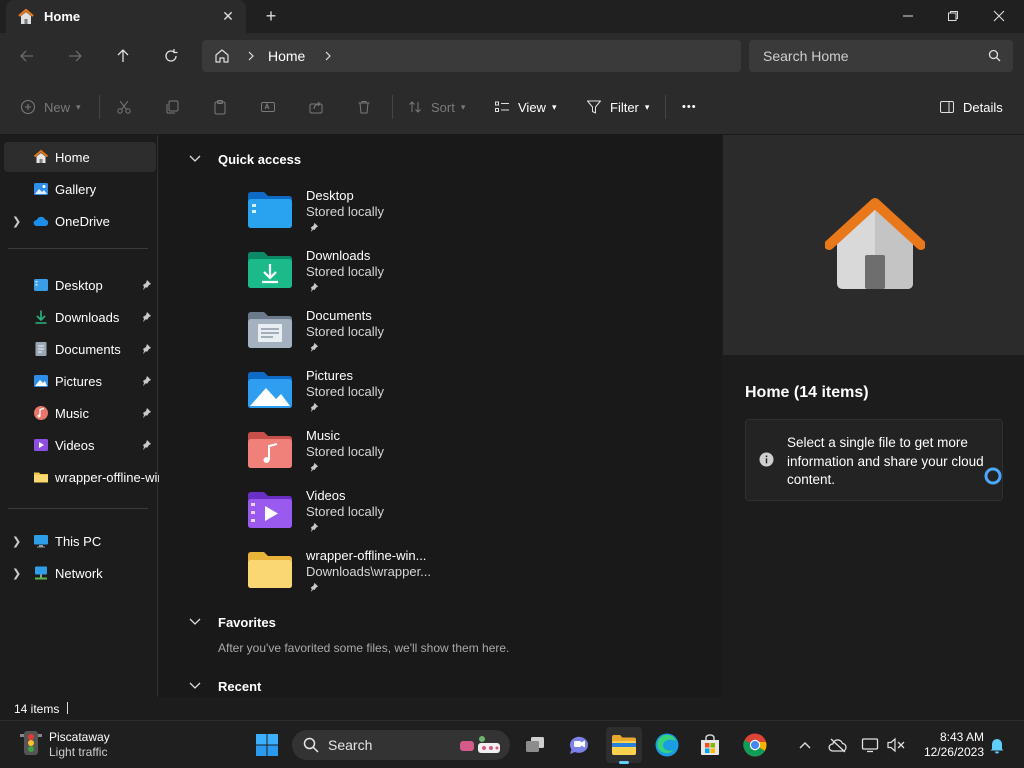 This screenshot has height=768, width=1024. I want to click on forward-button, so click(75, 56).